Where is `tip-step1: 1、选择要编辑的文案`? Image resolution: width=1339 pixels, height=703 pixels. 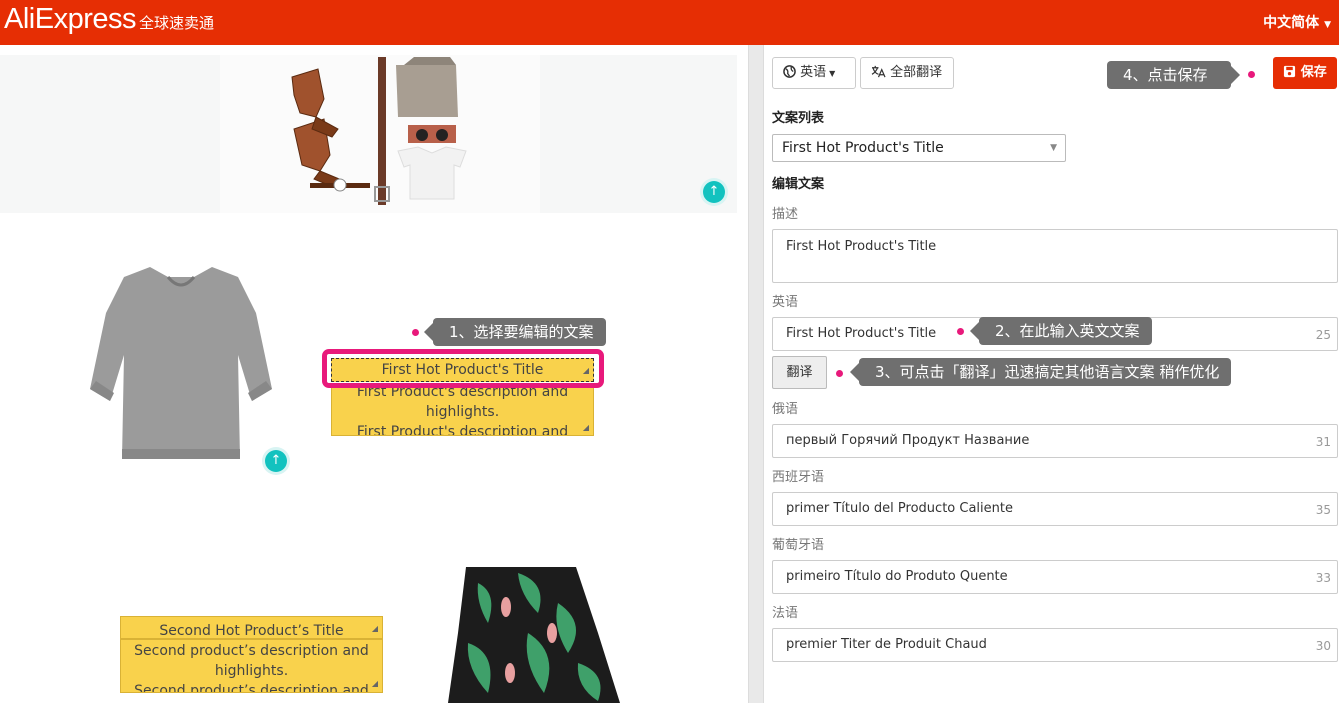
tip-step1: 1、选择要编辑的文案 is located at coordinates (515, 332).